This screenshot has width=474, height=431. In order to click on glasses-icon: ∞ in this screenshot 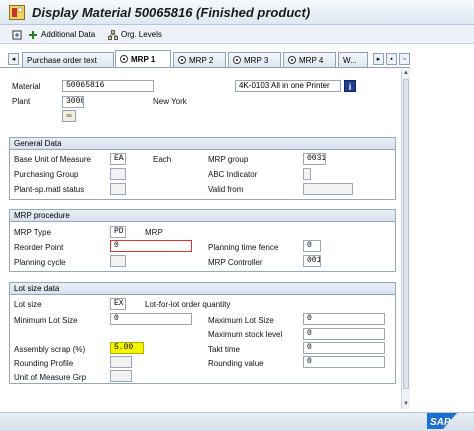, I will do `click(69, 115)`.